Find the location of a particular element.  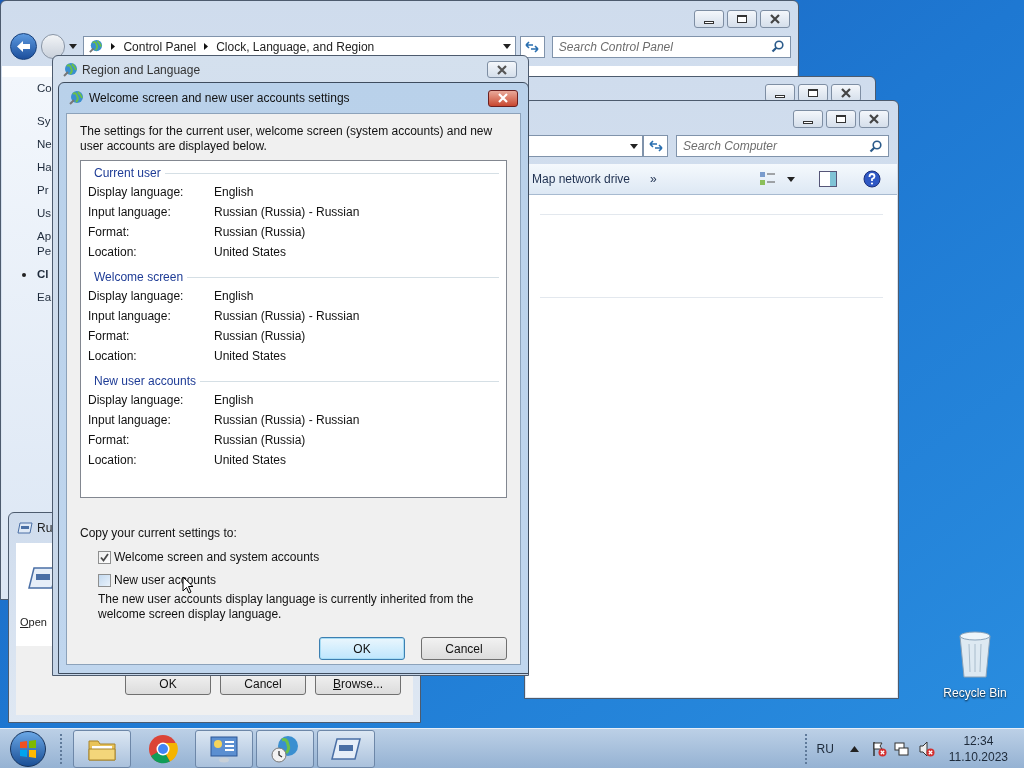

search-field: Search Computer is located at coordinates (782, 146).